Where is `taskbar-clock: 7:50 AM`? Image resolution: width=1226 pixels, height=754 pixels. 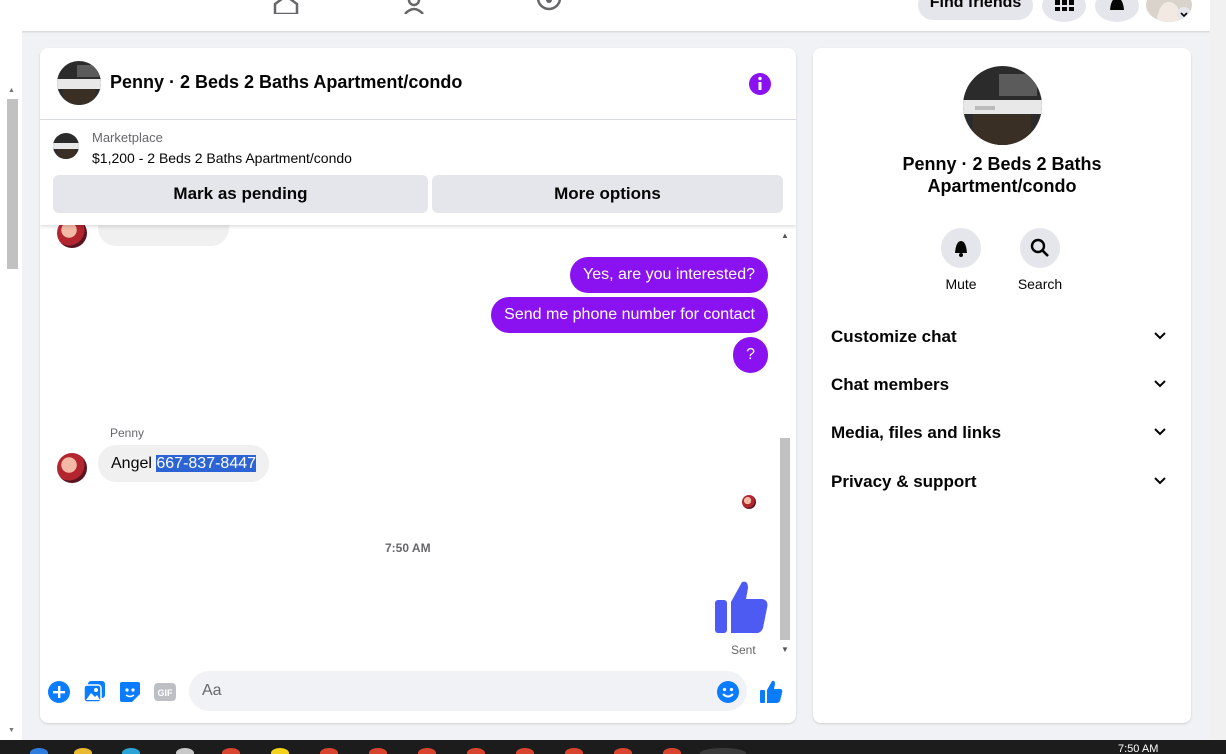
taskbar-clock: 7:50 AM is located at coordinates (1138, 748).